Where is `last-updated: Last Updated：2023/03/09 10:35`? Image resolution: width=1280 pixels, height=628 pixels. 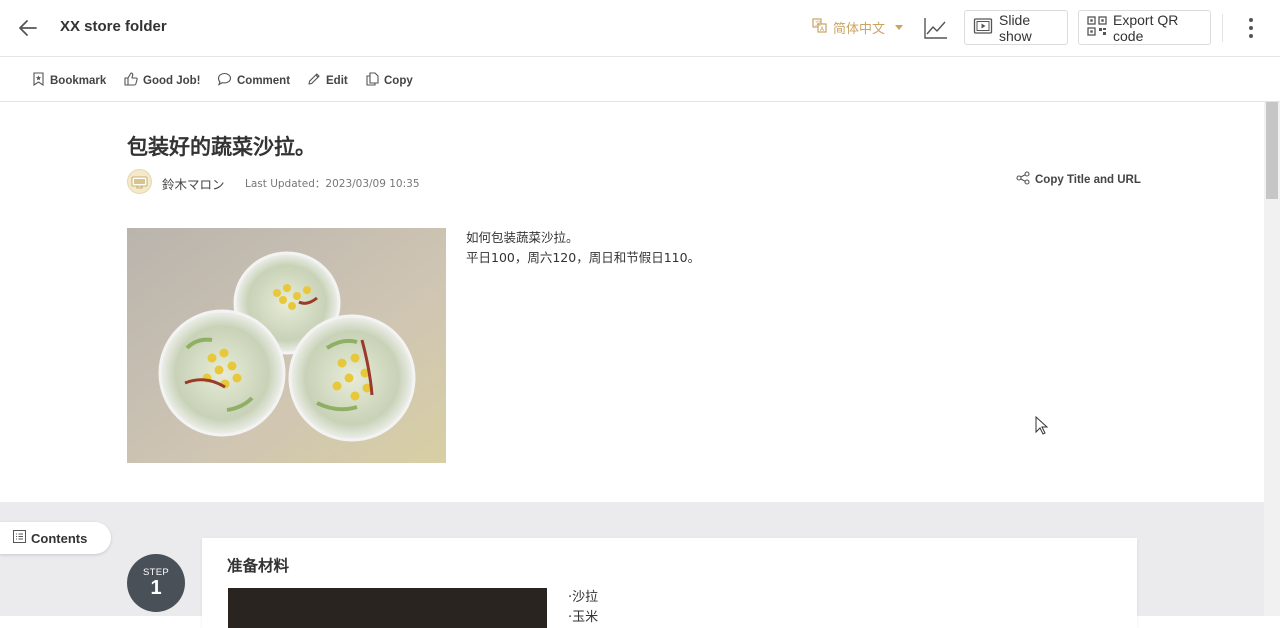 last-updated: Last Updated：2023/03/09 10:35 is located at coordinates (332, 184).